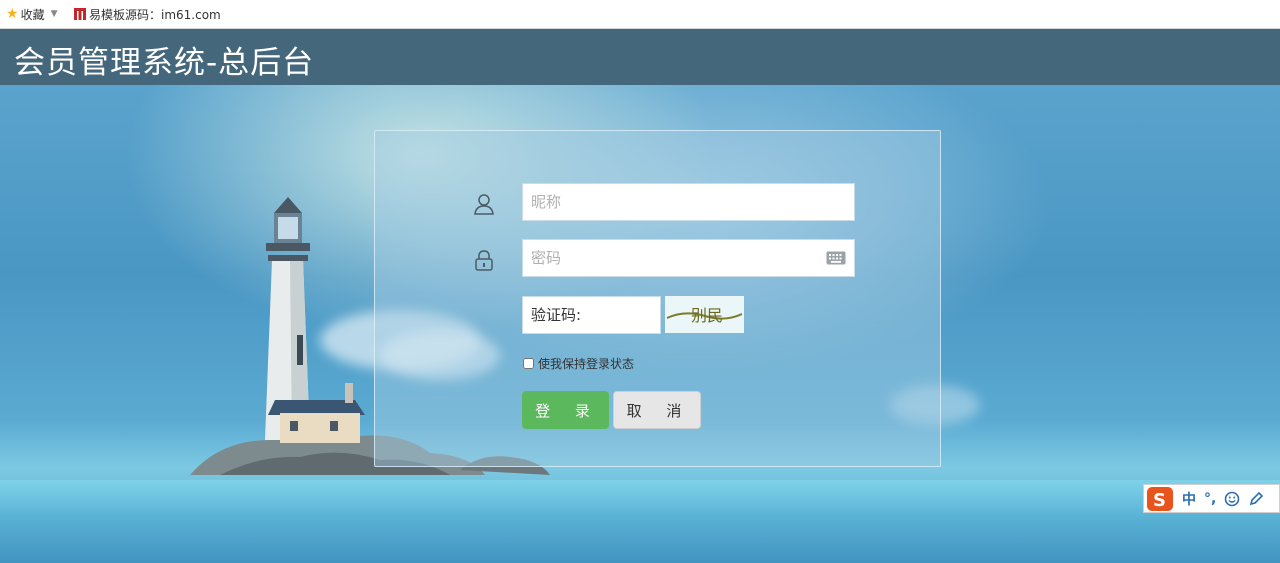 Image resolution: width=1280 pixels, height=563 pixels. Describe the element at coordinates (556, 315) in the screenshot. I see `captcha-label: 验证码:` at that location.